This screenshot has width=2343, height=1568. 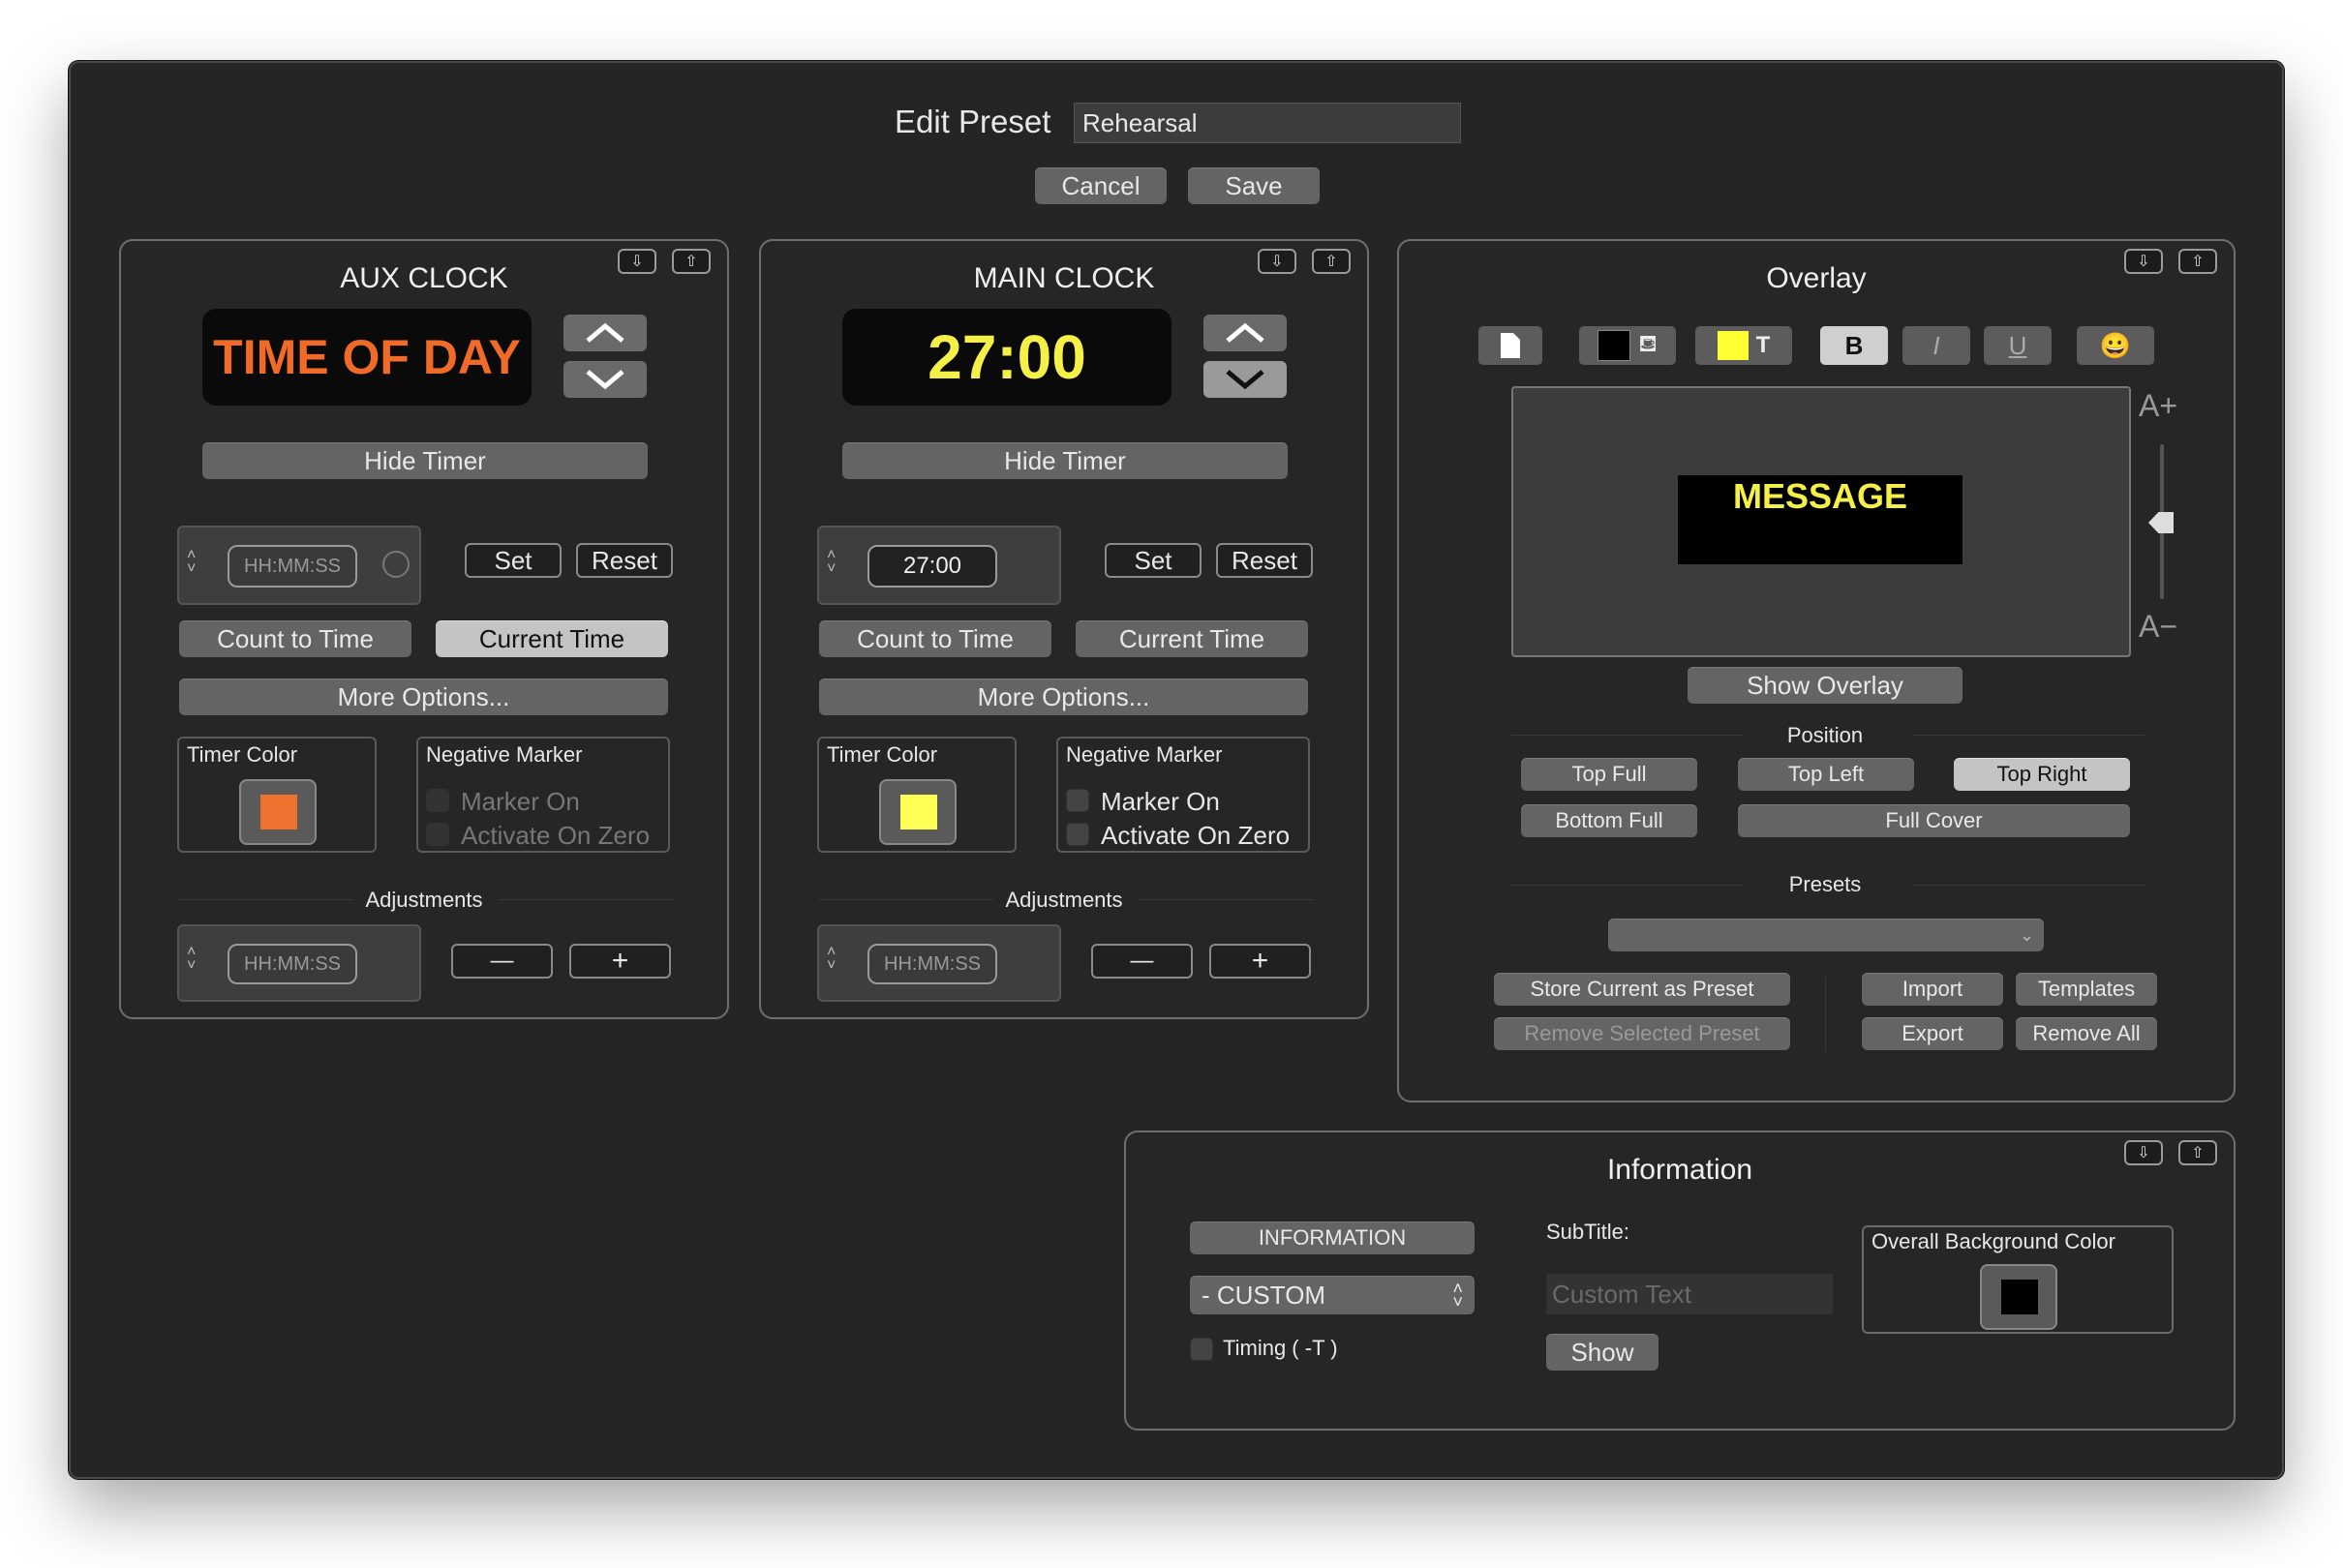 I want to click on custom-select: - CUSTOM ˄ ˅, so click(x=1332, y=1295).